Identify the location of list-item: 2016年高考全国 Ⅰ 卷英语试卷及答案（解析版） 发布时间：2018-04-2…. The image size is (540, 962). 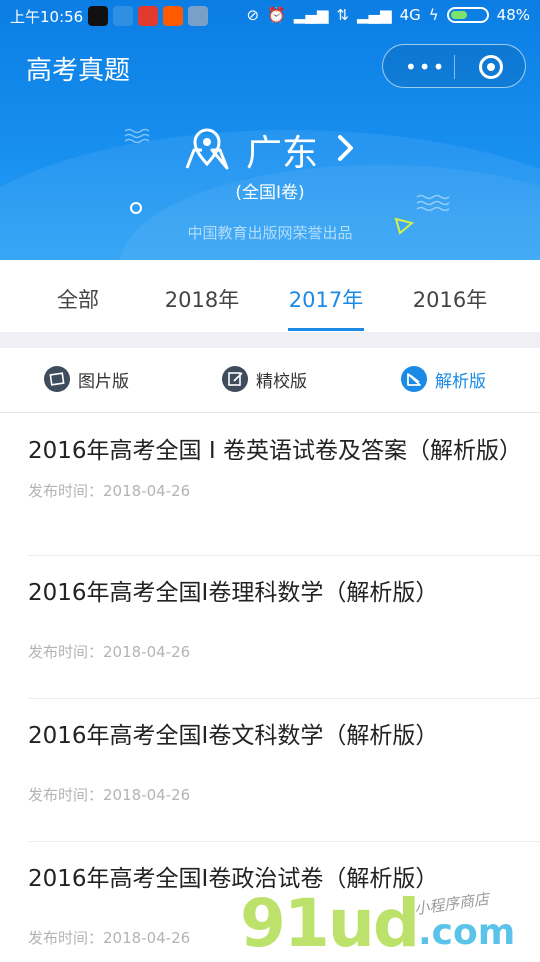
(275, 466).